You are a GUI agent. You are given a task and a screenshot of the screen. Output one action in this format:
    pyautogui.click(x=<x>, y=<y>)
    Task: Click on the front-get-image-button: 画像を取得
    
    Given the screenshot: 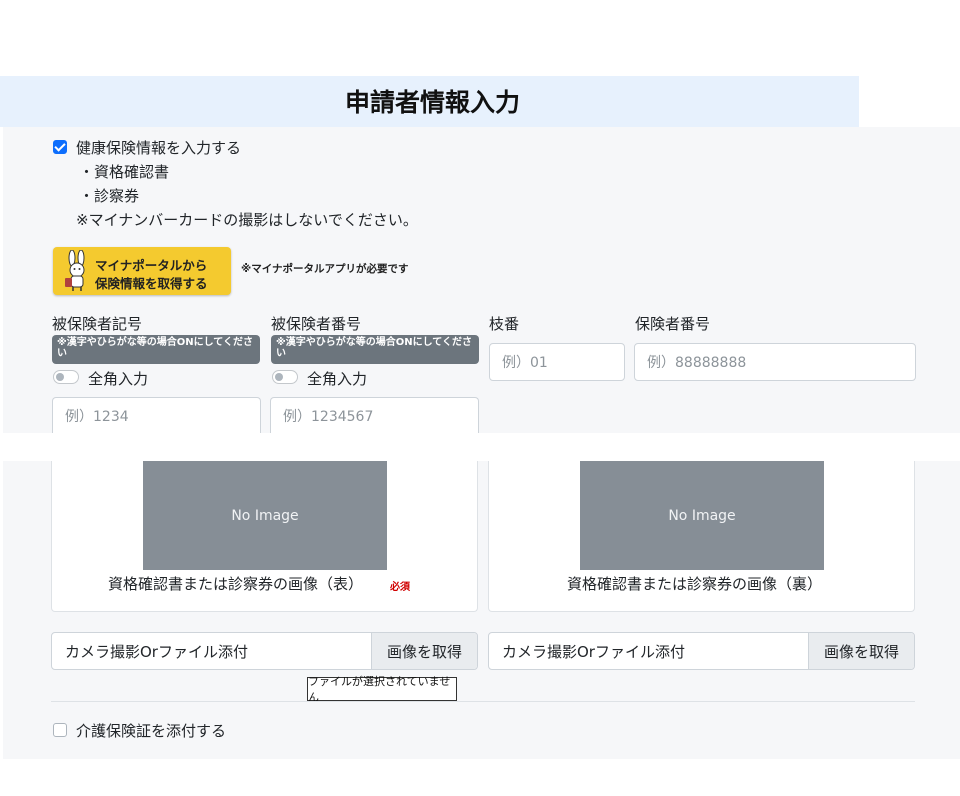 What is the action you would take?
    pyautogui.click(x=424, y=651)
    